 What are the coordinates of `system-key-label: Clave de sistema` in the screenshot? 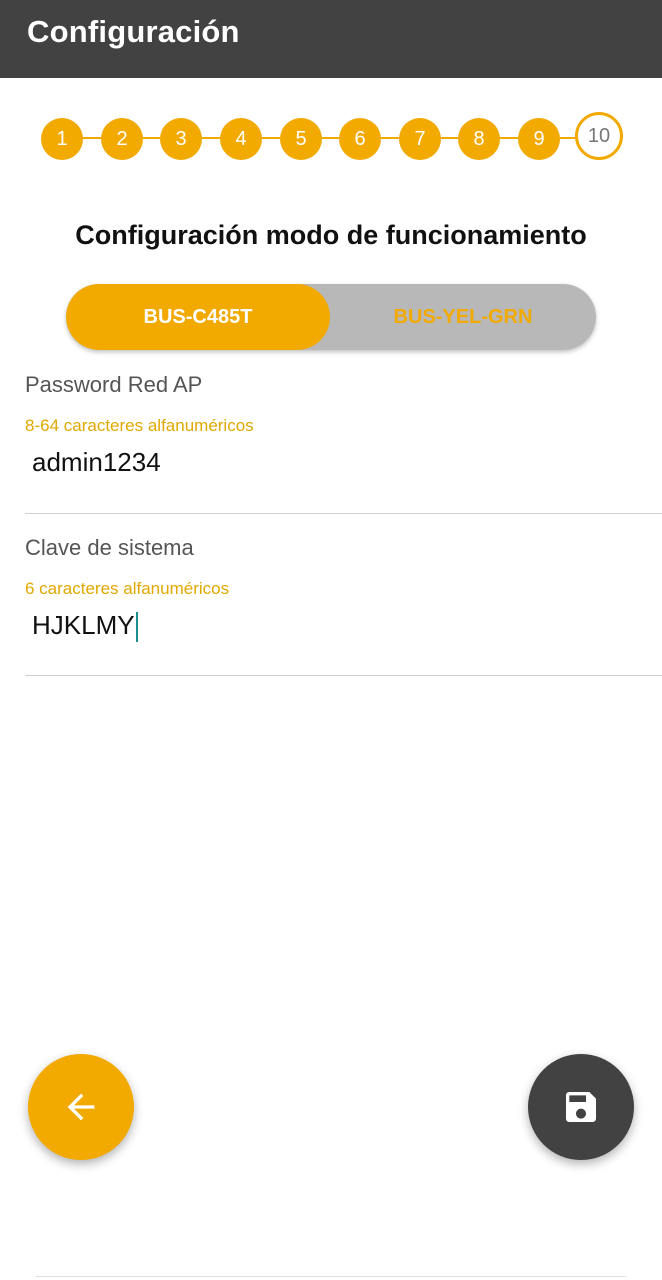 It's located at (109, 547).